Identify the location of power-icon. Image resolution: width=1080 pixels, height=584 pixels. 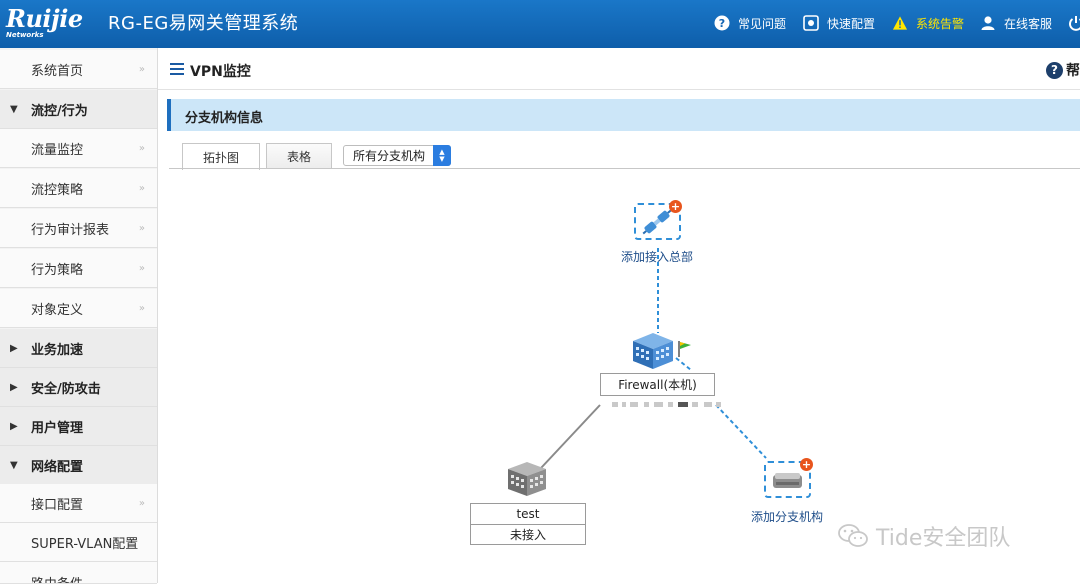
(1074, 23).